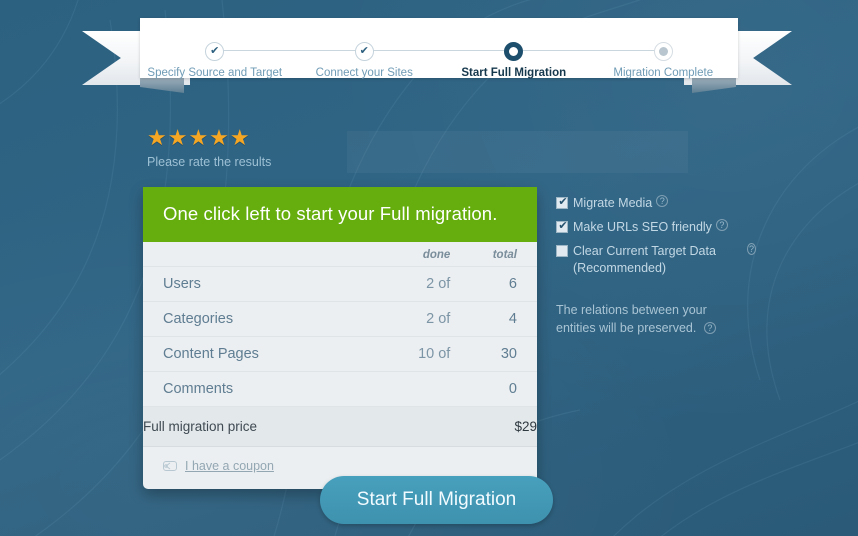 This screenshot has width=858, height=536. I want to click on option-label: Migrate Media, so click(613, 203).